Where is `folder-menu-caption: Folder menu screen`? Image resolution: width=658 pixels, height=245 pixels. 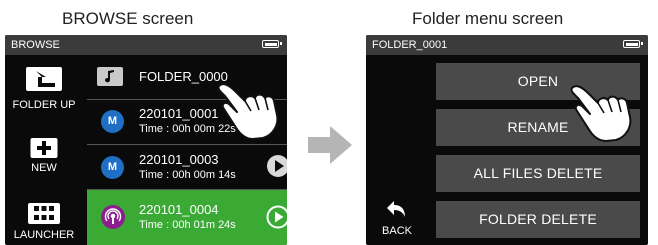 folder-menu-caption: Folder menu screen is located at coordinates (488, 18).